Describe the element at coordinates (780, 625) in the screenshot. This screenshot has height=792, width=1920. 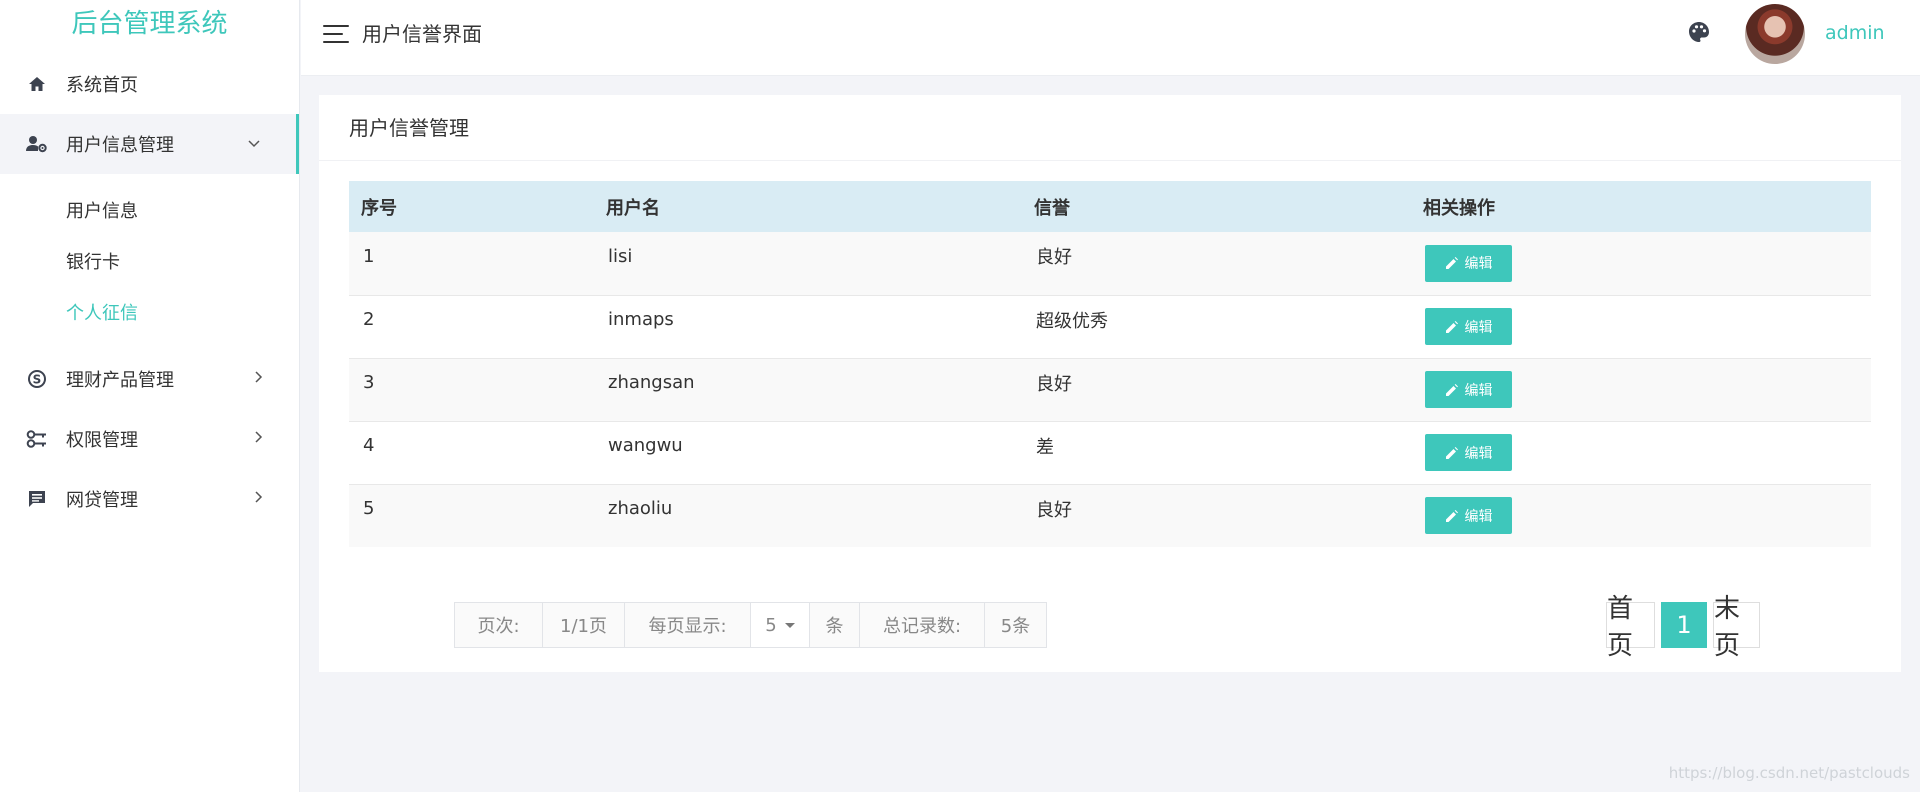
I see `per-page-select: 5` at that location.